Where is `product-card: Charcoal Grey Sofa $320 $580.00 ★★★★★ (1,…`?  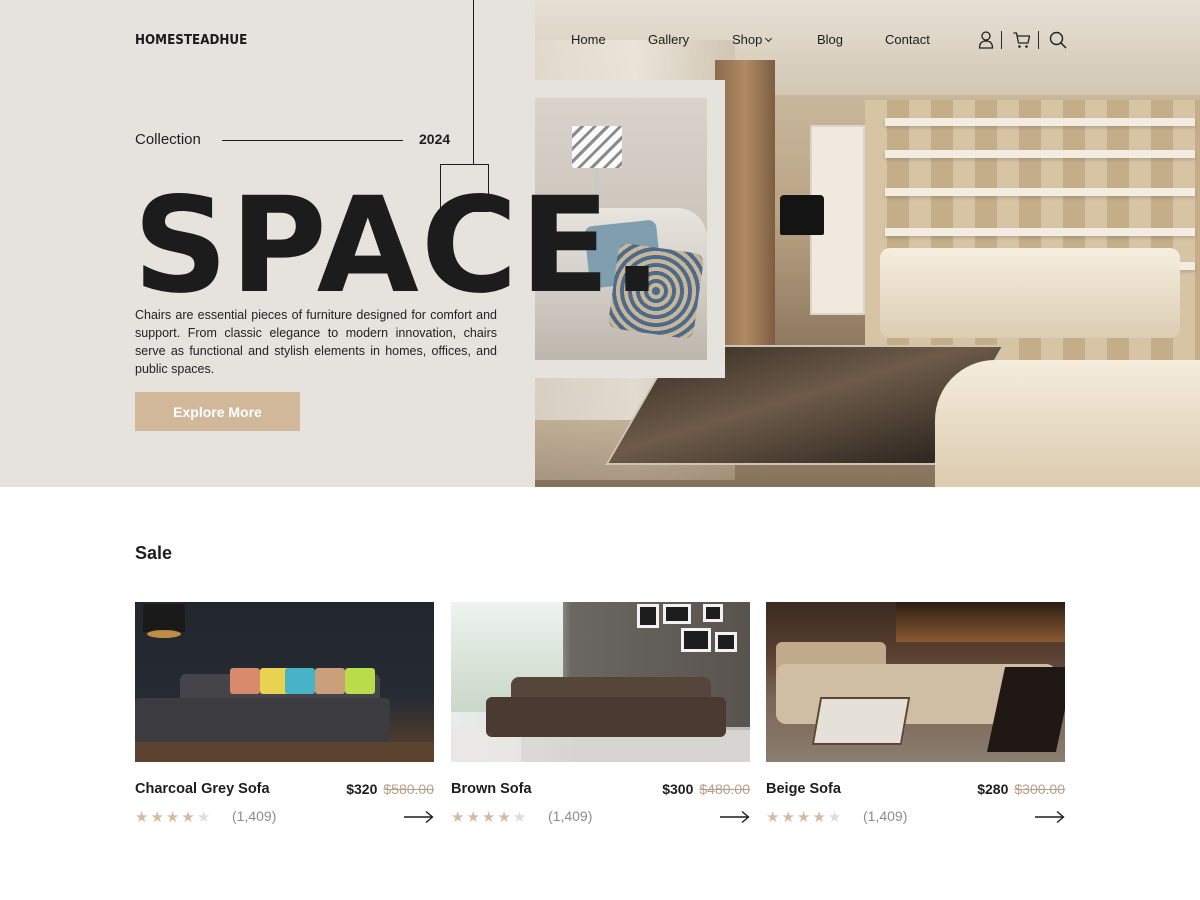
product-card: Charcoal Grey Sofa $320 $580.00 ★★★★★ (1,… is located at coordinates (284, 717).